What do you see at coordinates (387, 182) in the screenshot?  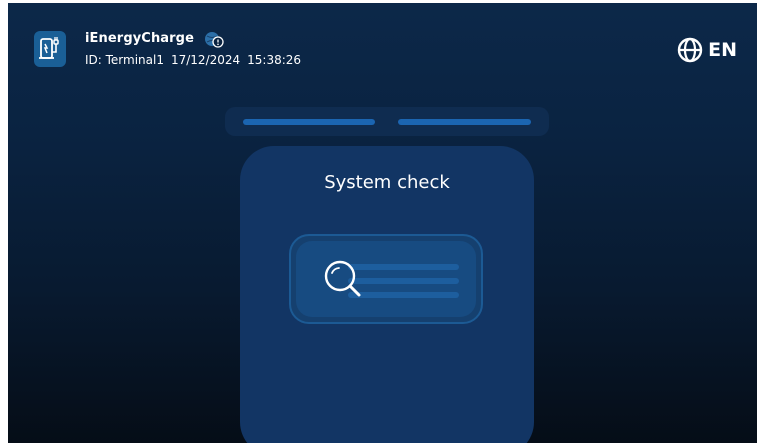 I see `page-title: System check` at bounding box center [387, 182].